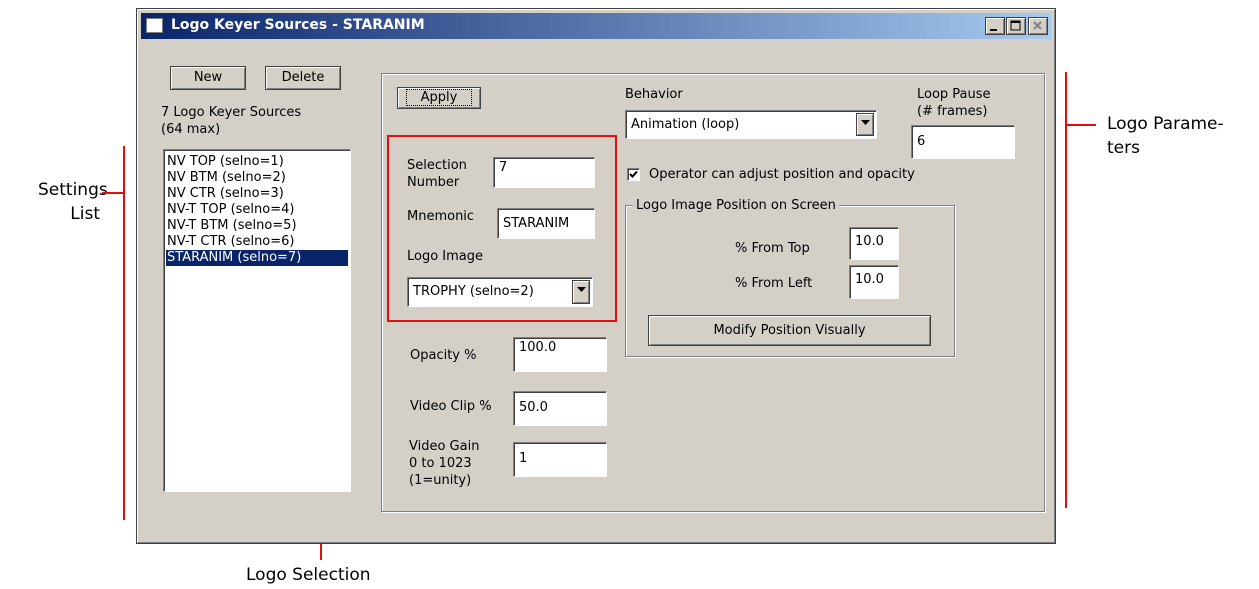 The image size is (1259, 589). What do you see at coordinates (685, 124) in the screenshot?
I see `behavior-value: Animation (loop)` at bounding box center [685, 124].